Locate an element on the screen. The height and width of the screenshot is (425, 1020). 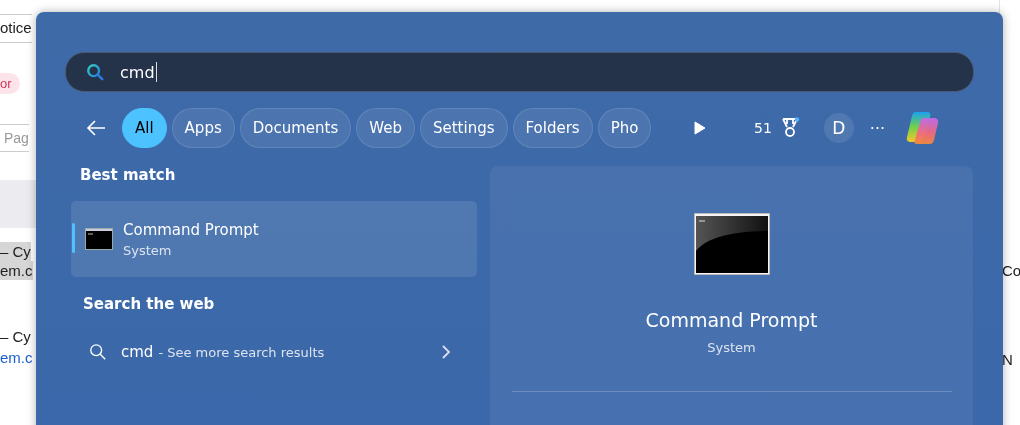
filter-tab: Web is located at coordinates (385, 128).